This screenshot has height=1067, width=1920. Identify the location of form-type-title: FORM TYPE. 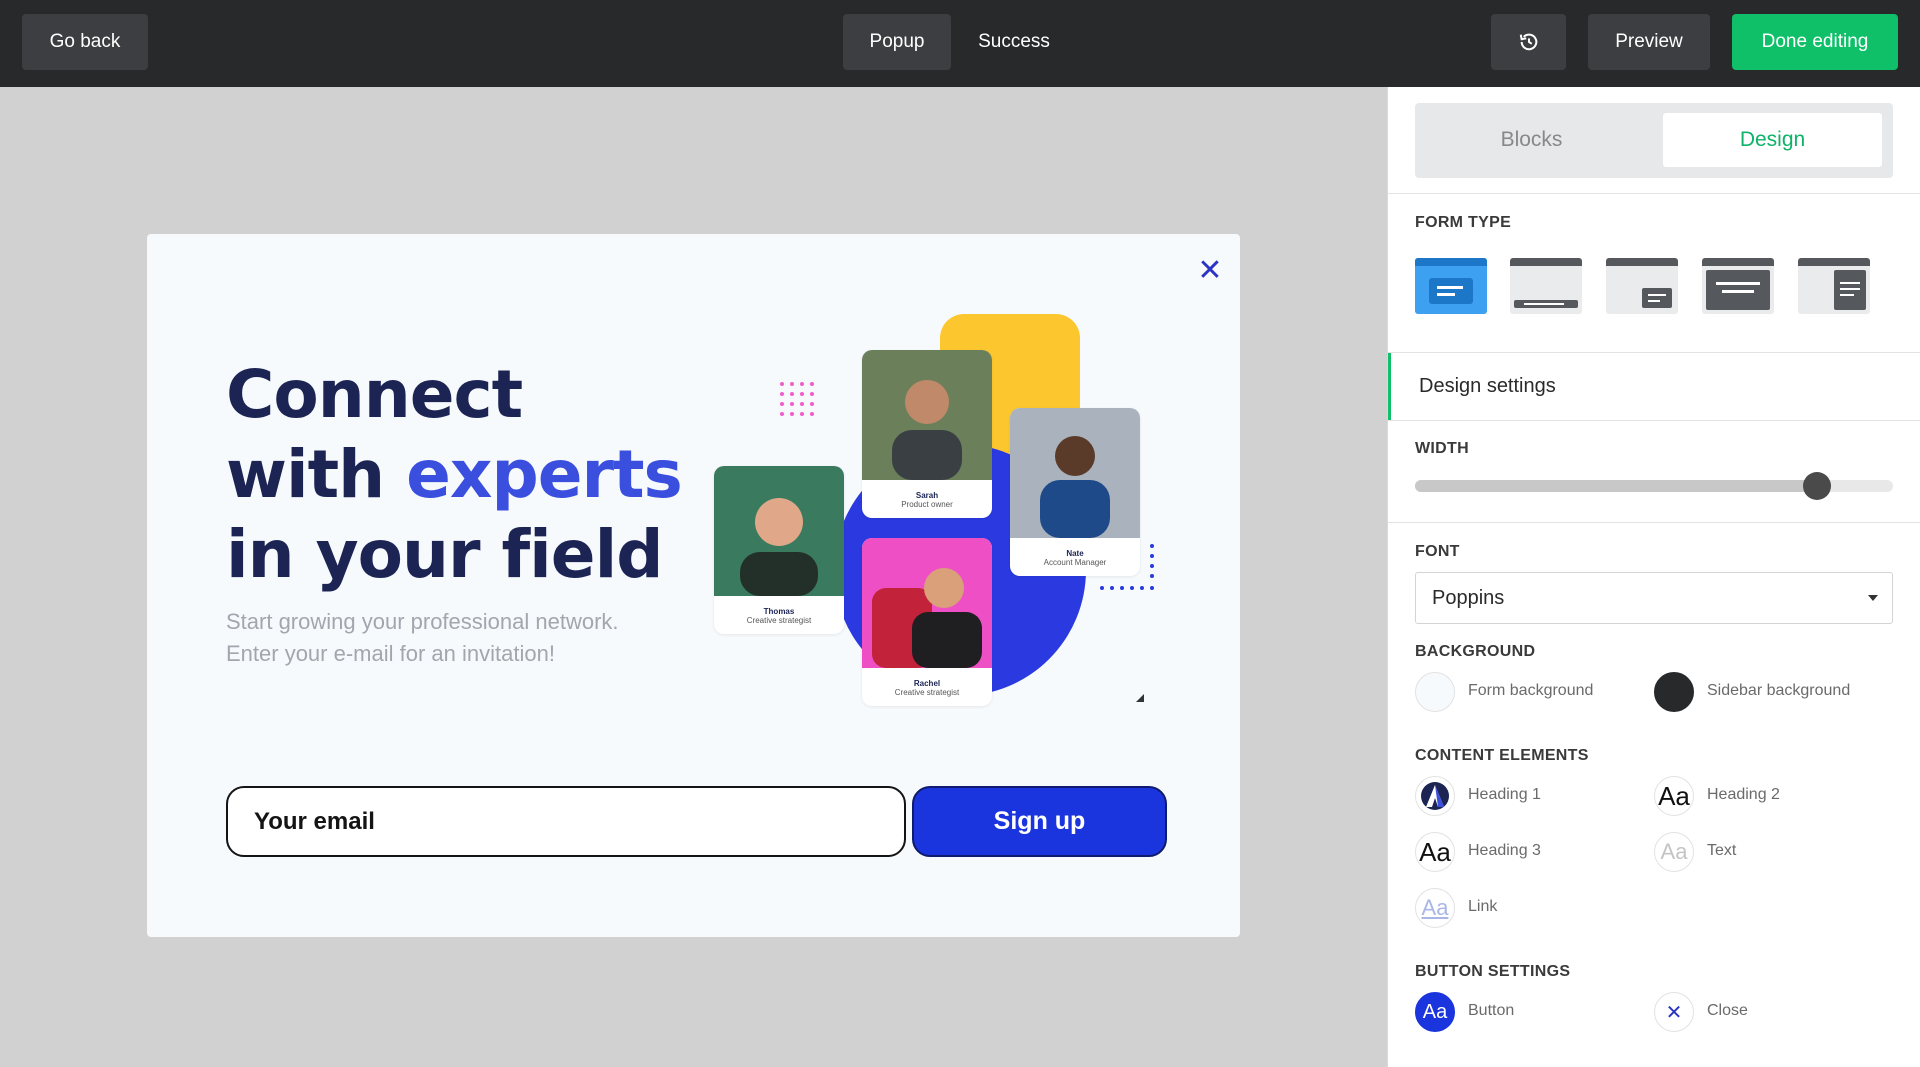
(1463, 222).